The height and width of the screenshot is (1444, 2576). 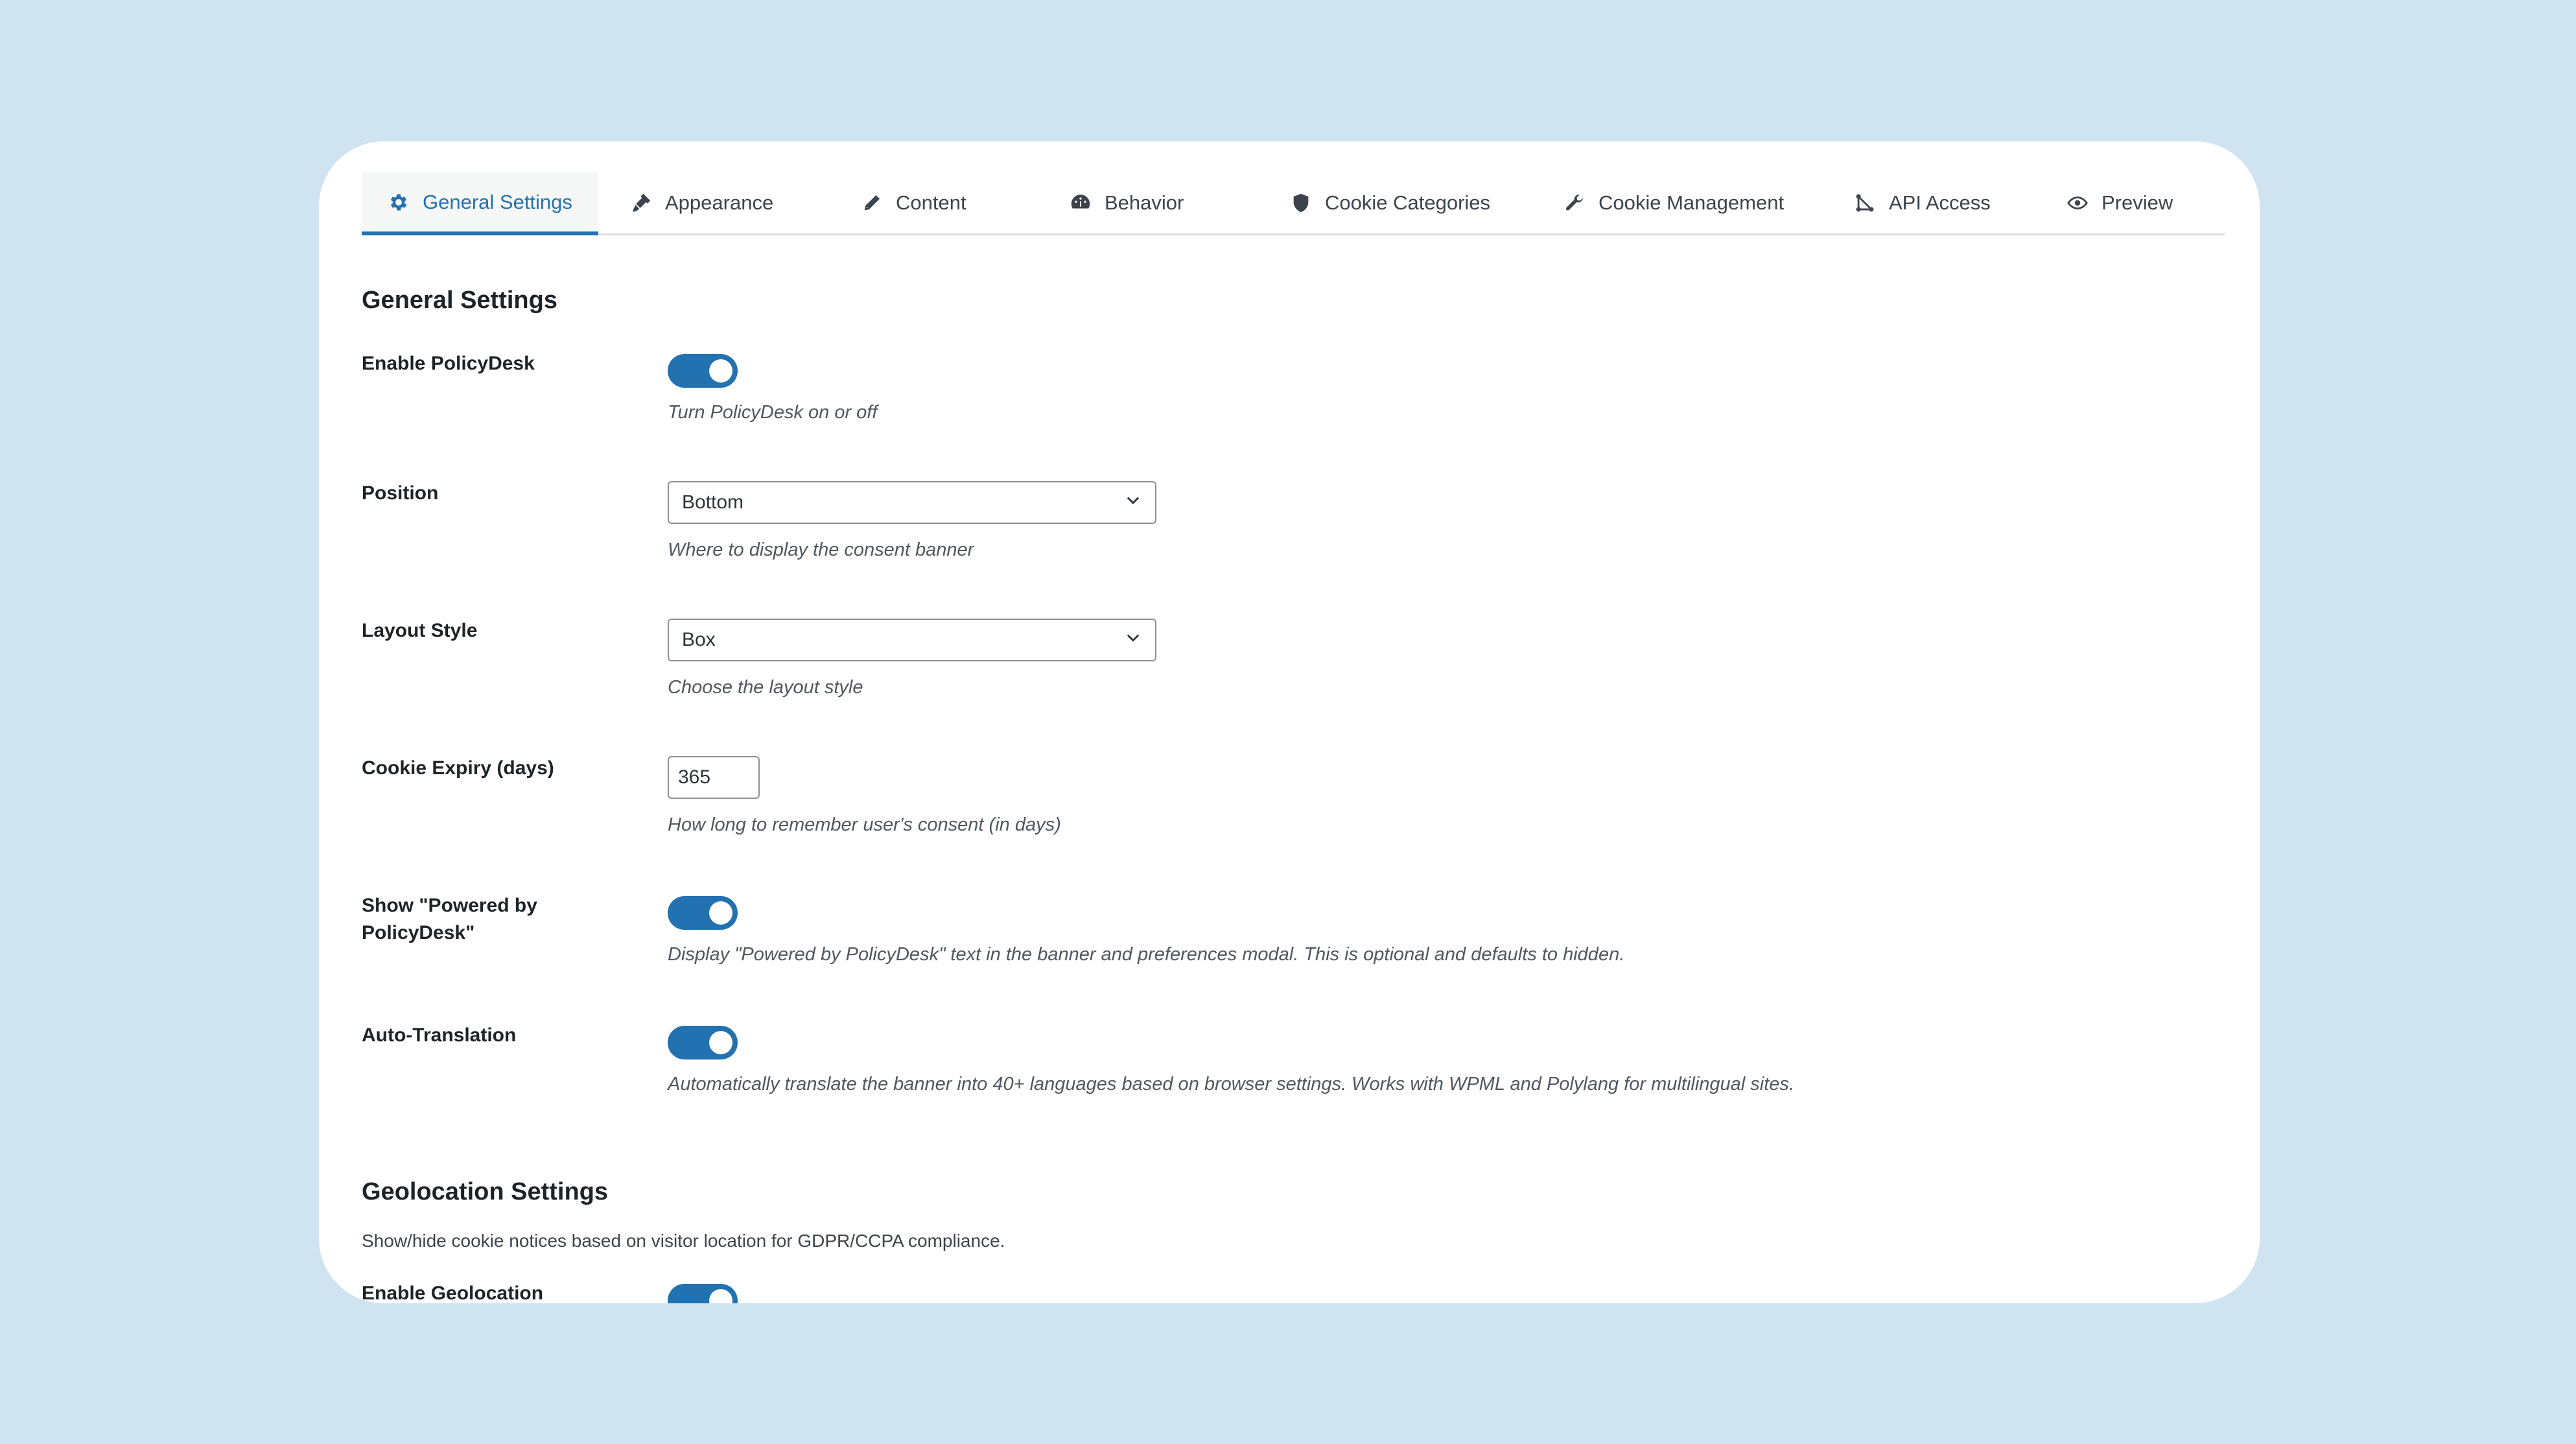 What do you see at coordinates (1865, 203) in the screenshot?
I see `api-icon` at bounding box center [1865, 203].